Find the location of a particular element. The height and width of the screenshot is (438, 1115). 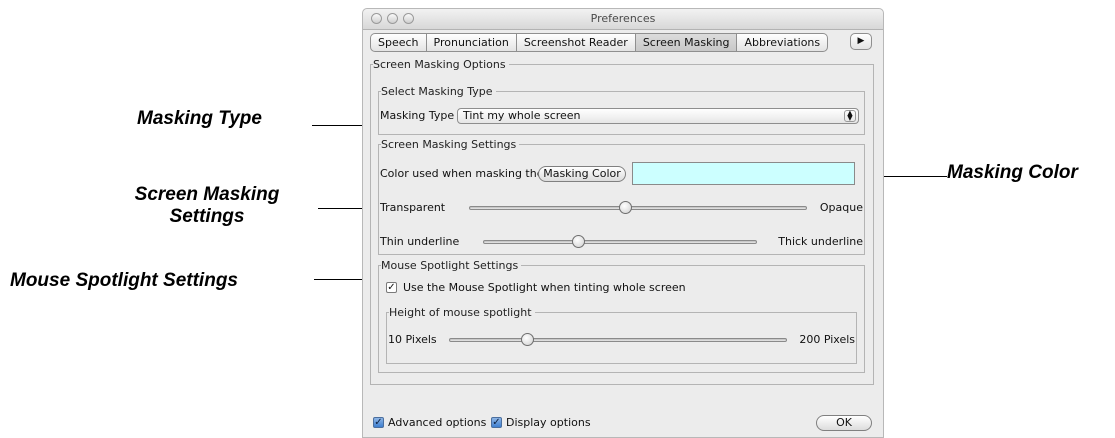

callout-screen-masking-settings-line2: Settings is located at coordinates (207, 216).